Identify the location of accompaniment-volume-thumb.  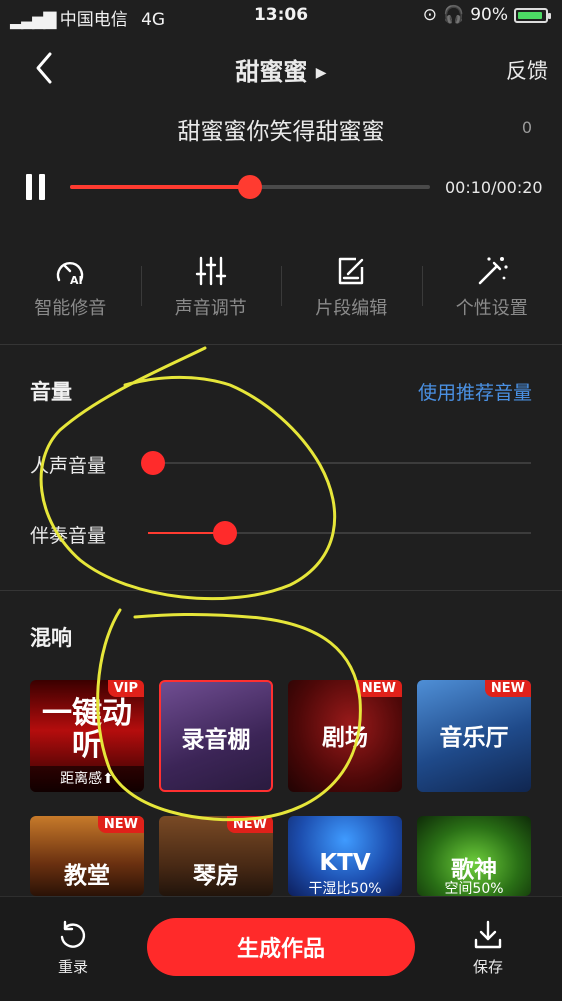
(225, 533).